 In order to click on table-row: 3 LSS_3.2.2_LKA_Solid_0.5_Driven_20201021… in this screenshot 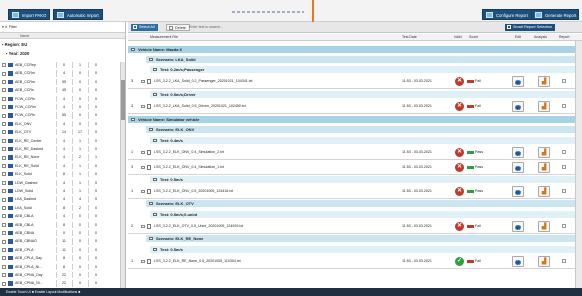, I will do `click(355, 106)`.